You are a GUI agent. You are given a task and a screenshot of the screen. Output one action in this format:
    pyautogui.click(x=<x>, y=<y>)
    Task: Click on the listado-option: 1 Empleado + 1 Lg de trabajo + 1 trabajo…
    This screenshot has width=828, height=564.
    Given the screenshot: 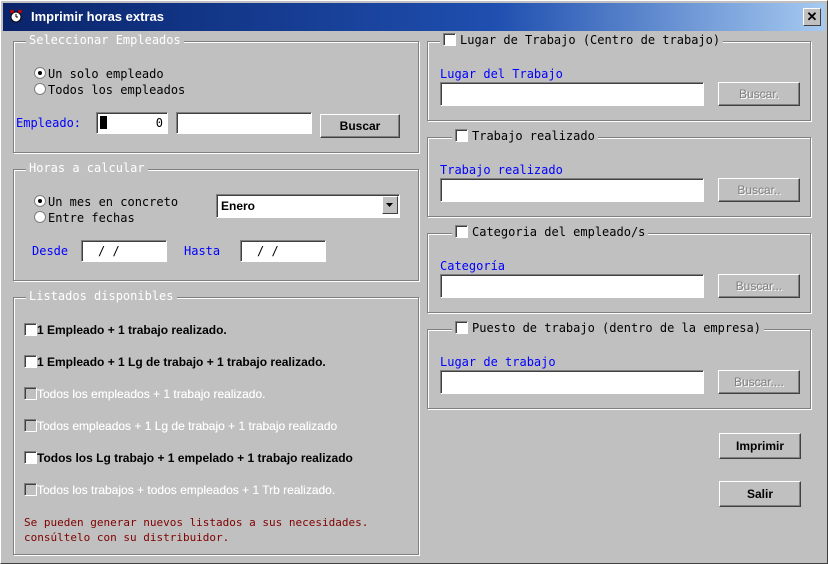 What is the action you would take?
    pyautogui.click(x=175, y=362)
    